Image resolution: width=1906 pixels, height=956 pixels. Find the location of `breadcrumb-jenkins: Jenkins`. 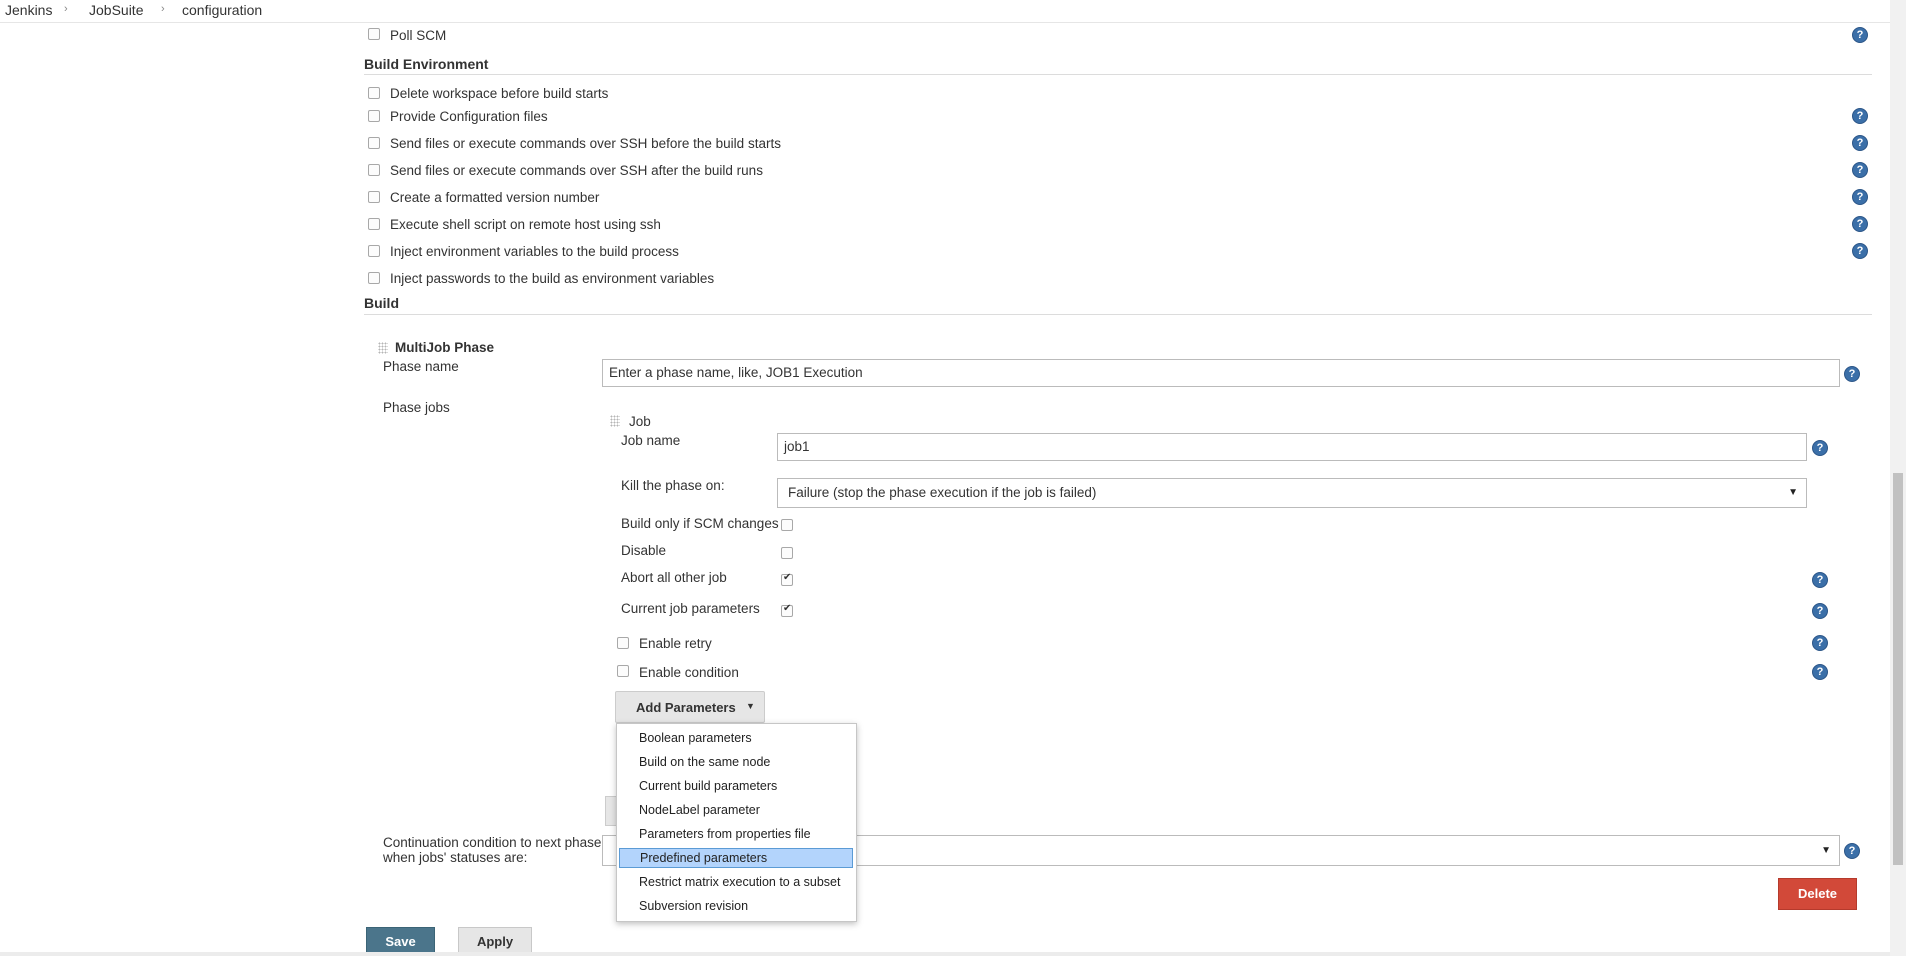

breadcrumb-jenkins: Jenkins is located at coordinates (28, 10).